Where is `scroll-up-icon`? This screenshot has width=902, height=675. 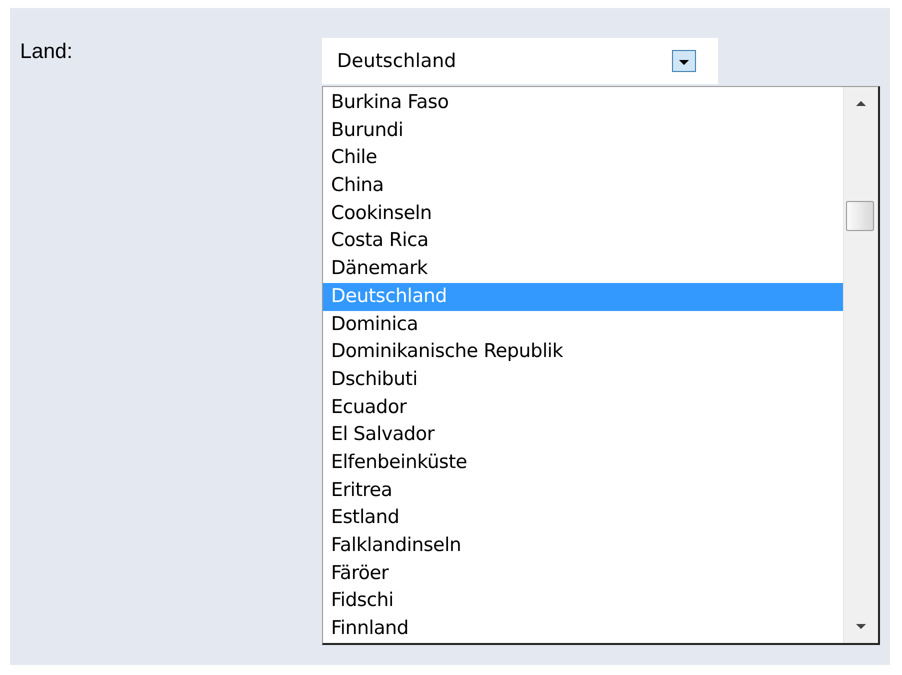 scroll-up-icon is located at coordinates (861, 103).